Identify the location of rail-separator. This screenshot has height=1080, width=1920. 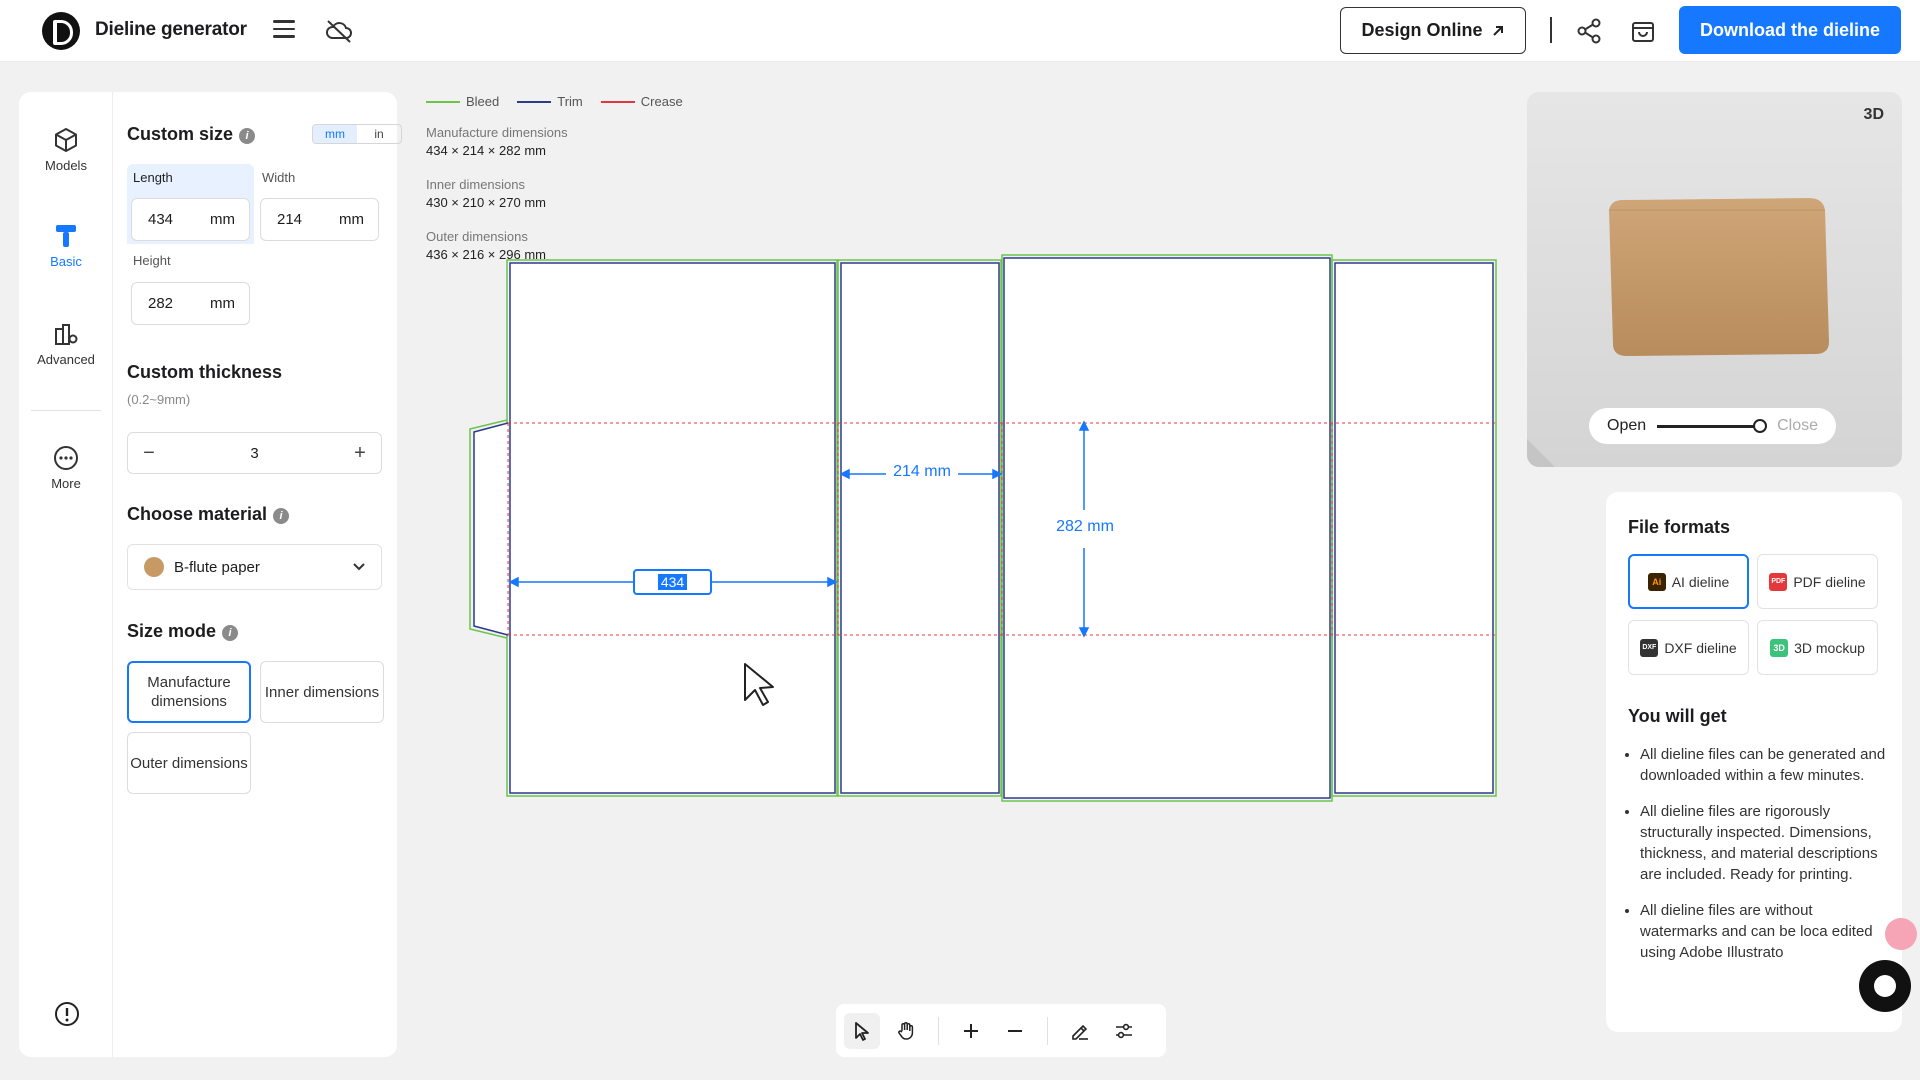
(66, 410).